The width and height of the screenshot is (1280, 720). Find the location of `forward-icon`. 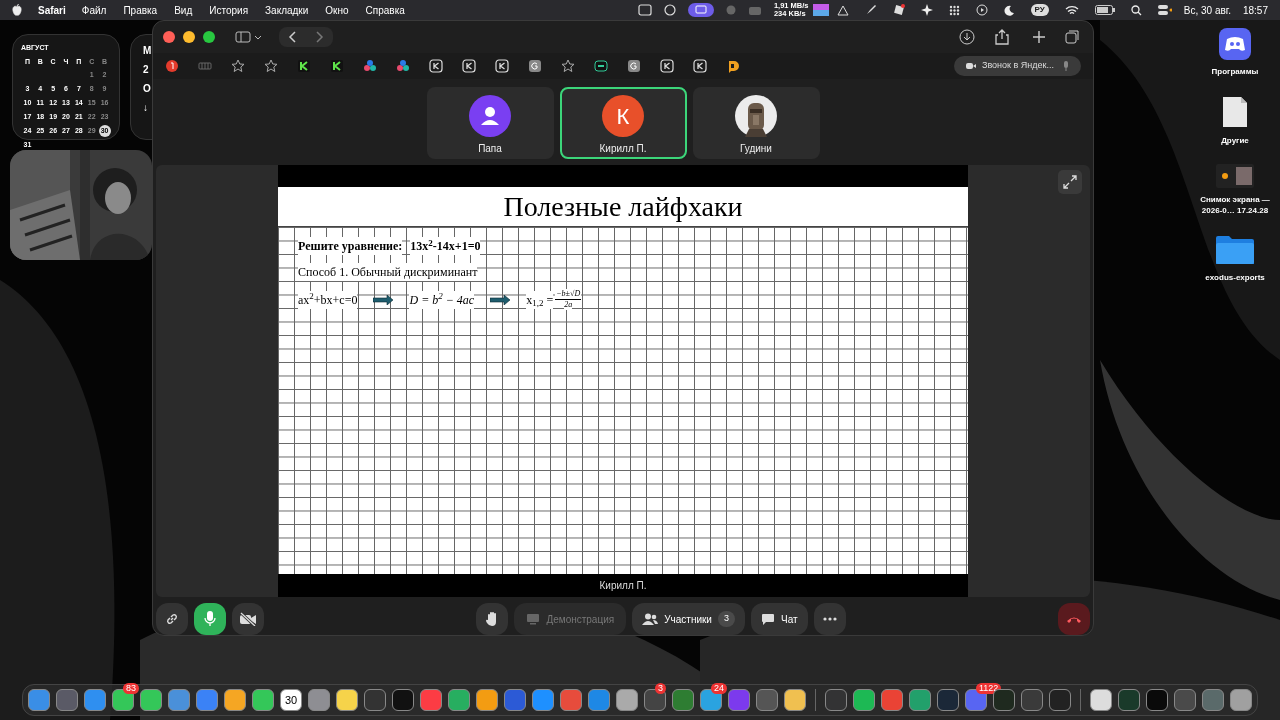

forward-icon is located at coordinates (319, 37).